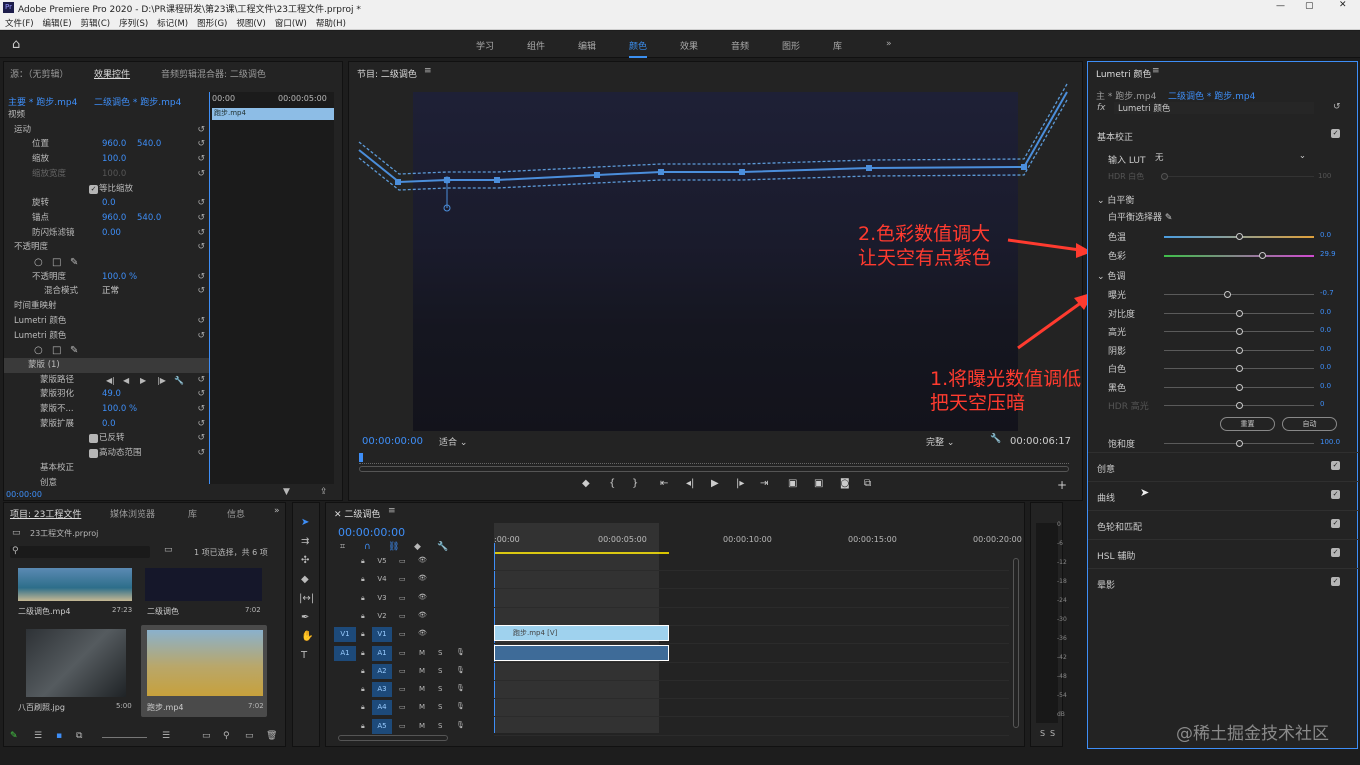 This screenshot has width=1360, height=765. Describe the element at coordinates (361, 457) in the screenshot. I see `playhead-marker` at that location.